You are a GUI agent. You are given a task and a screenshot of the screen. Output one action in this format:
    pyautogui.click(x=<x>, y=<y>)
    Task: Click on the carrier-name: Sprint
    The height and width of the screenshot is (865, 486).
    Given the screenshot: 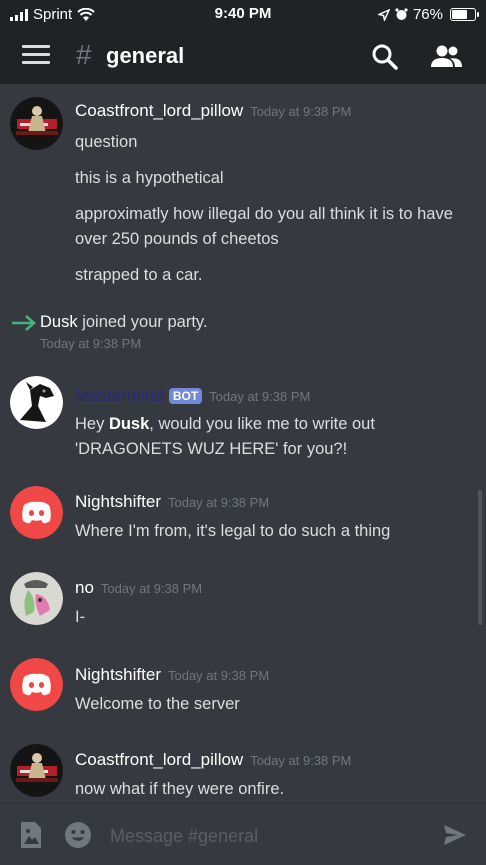 What is the action you would take?
    pyautogui.click(x=53, y=14)
    